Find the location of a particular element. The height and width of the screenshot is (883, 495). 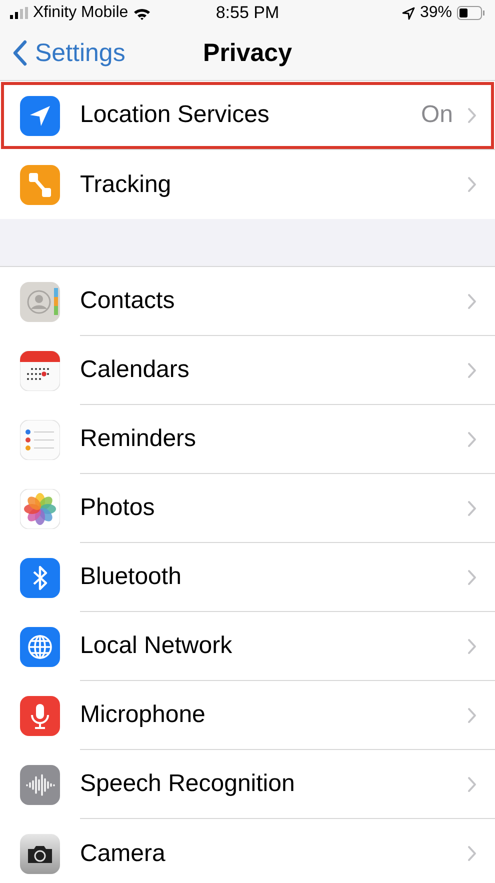

settings-row: Camera is located at coordinates (247, 851).